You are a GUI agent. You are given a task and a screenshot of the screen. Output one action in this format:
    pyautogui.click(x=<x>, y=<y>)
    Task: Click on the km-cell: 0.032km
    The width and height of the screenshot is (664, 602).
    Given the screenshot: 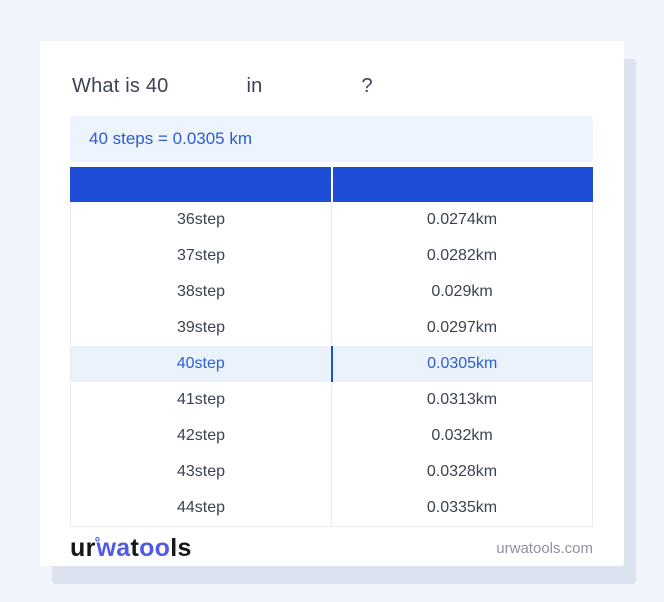 What is the action you would take?
    pyautogui.click(x=462, y=435)
    